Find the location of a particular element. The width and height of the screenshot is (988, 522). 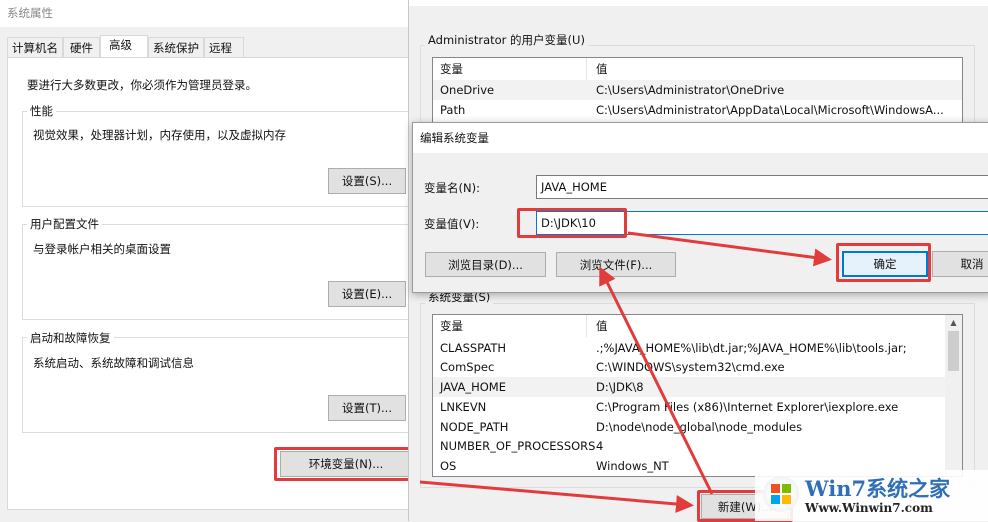

windows-logo-icon is located at coordinates (781, 494).